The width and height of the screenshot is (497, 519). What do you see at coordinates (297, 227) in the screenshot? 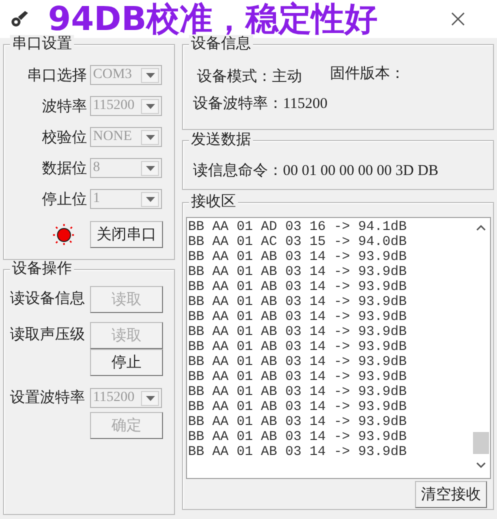
I see `log-line: BB AA 01 AD 03 16 -> 94.1dB` at bounding box center [297, 227].